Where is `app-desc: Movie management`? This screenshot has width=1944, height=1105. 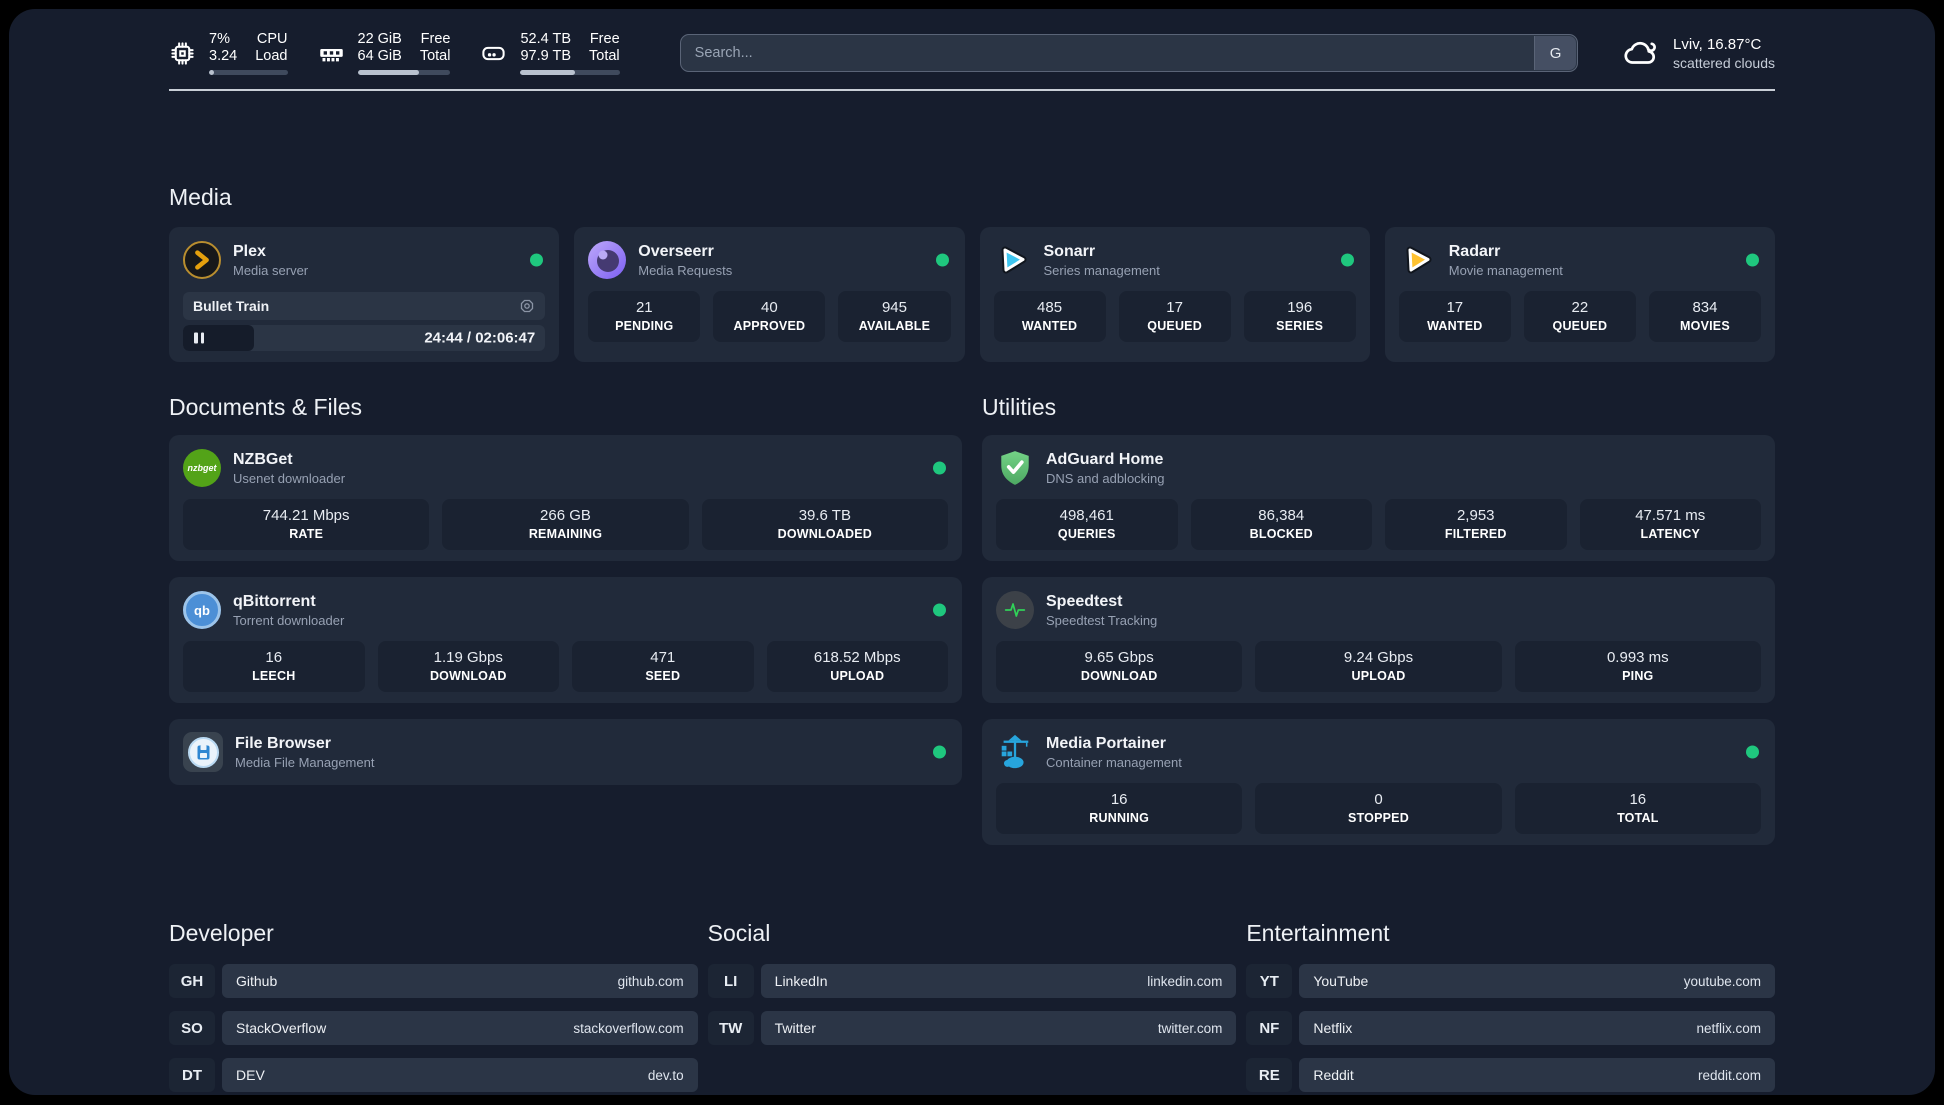
app-desc: Movie management is located at coordinates (1506, 270).